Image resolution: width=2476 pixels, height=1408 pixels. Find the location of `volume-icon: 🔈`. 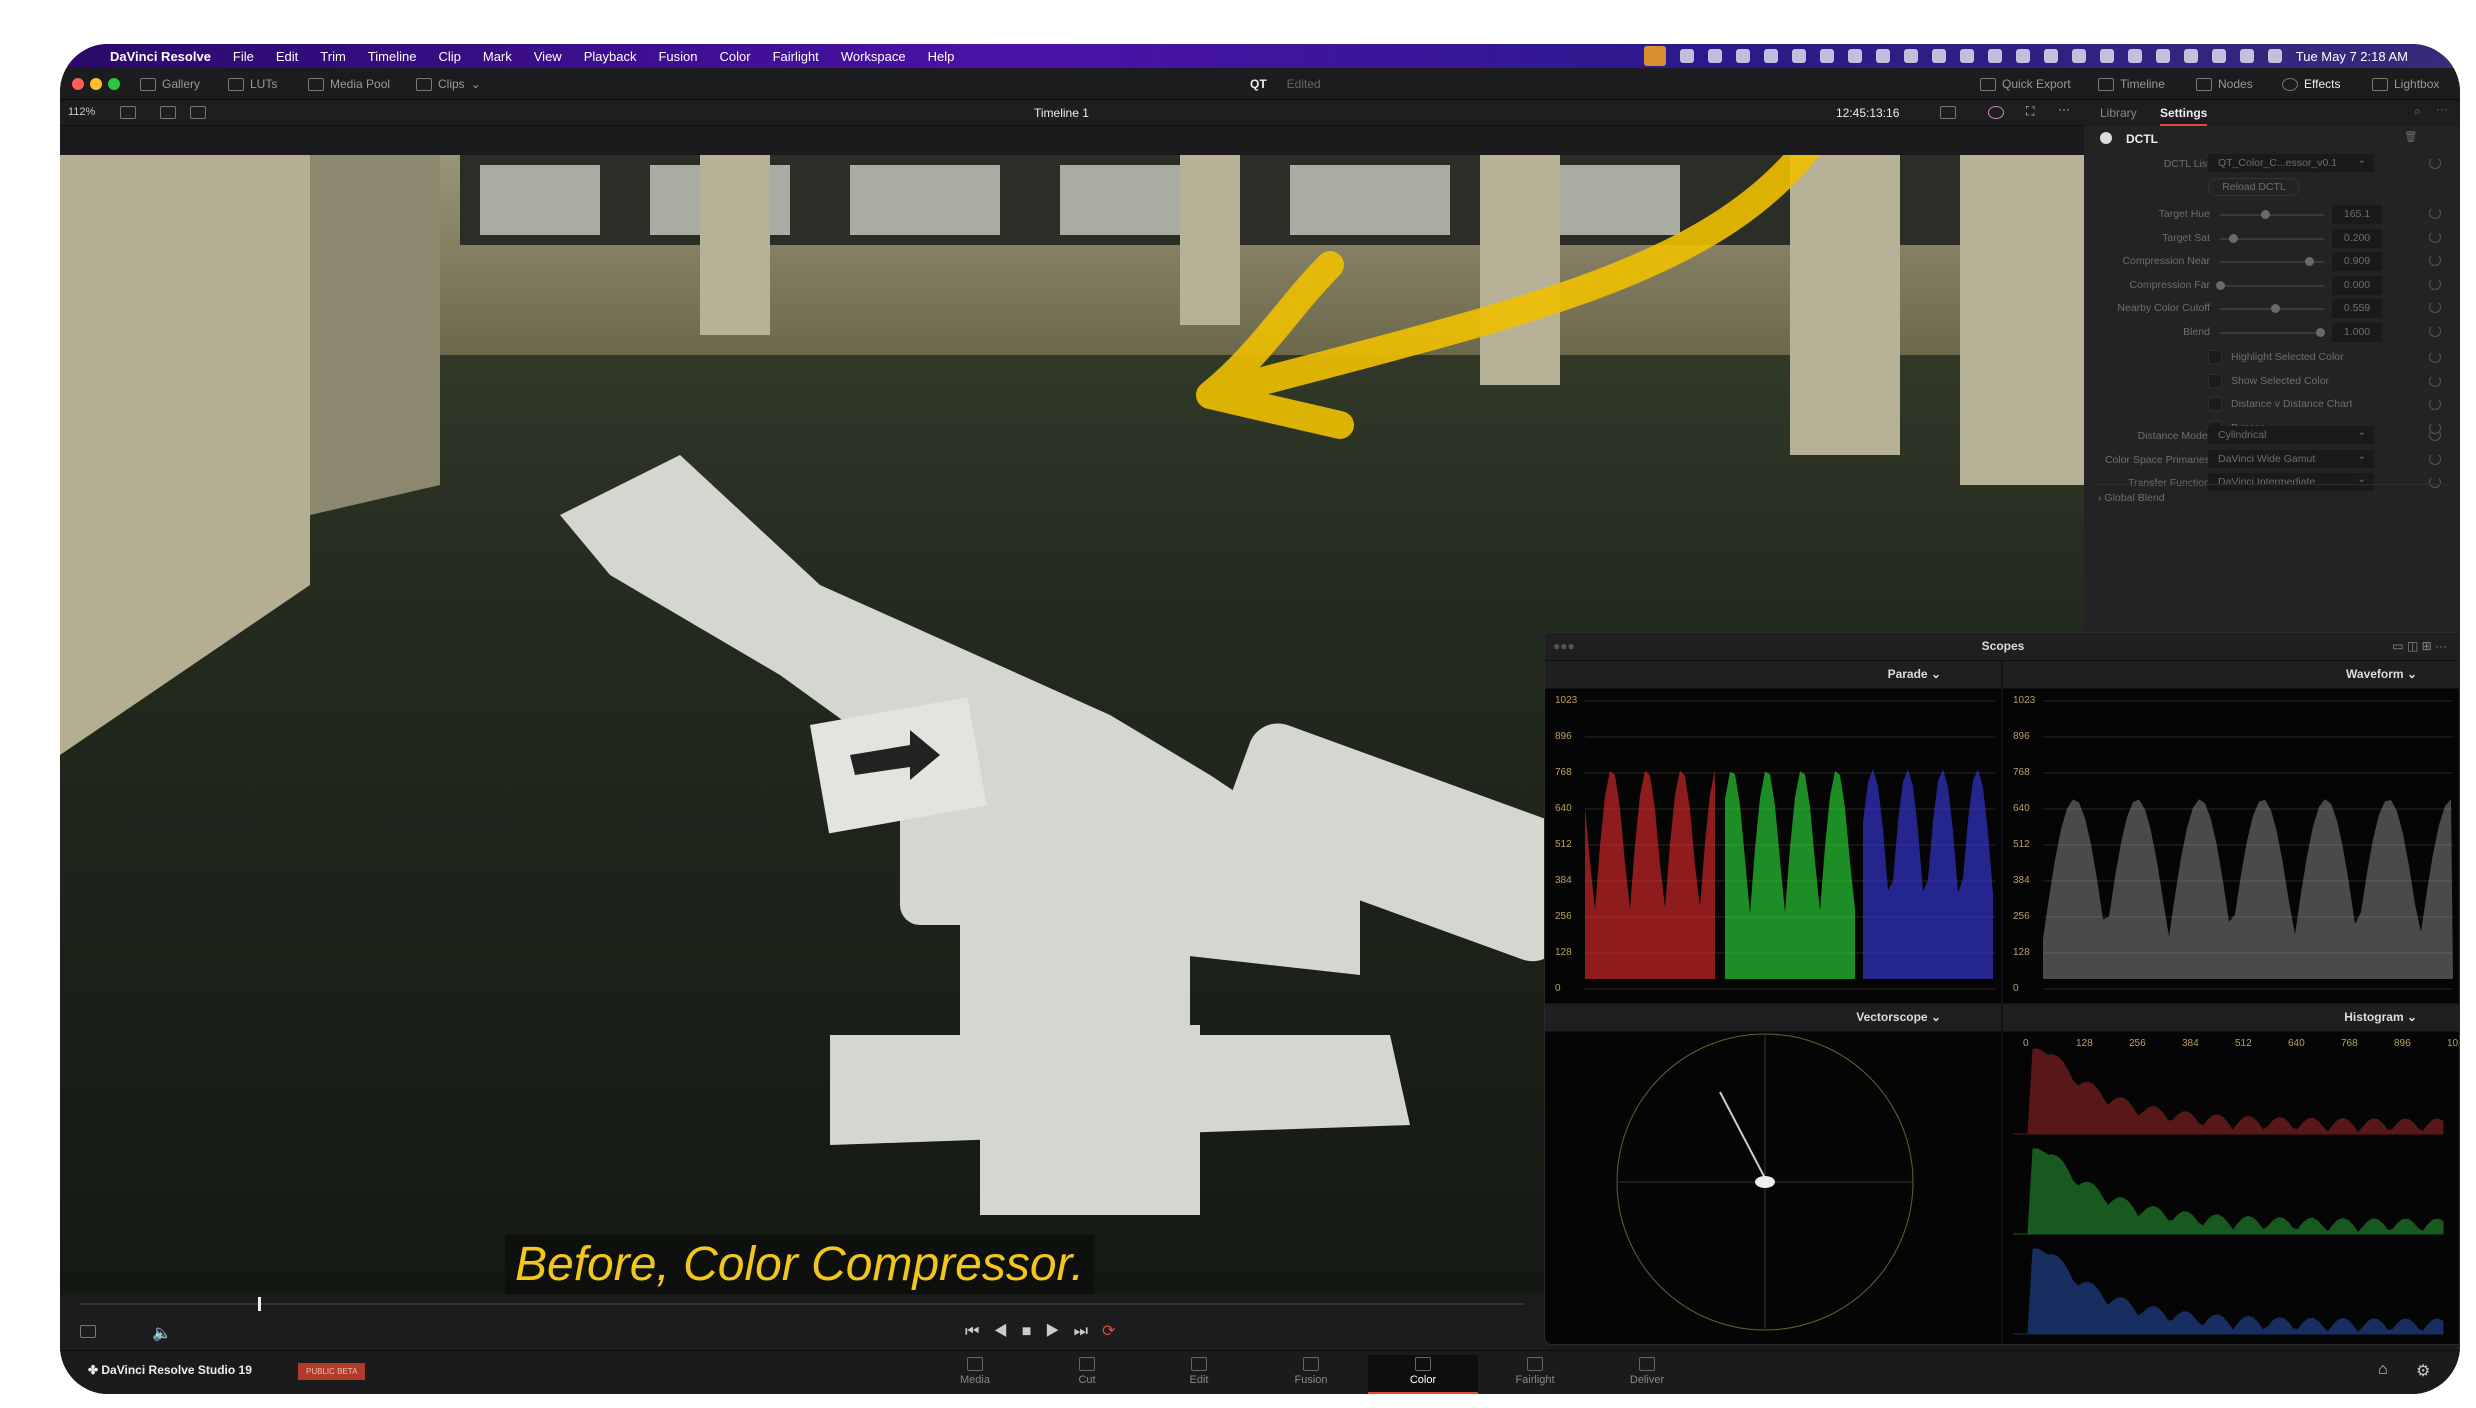

volume-icon: 🔈 is located at coordinates (162, 1333).